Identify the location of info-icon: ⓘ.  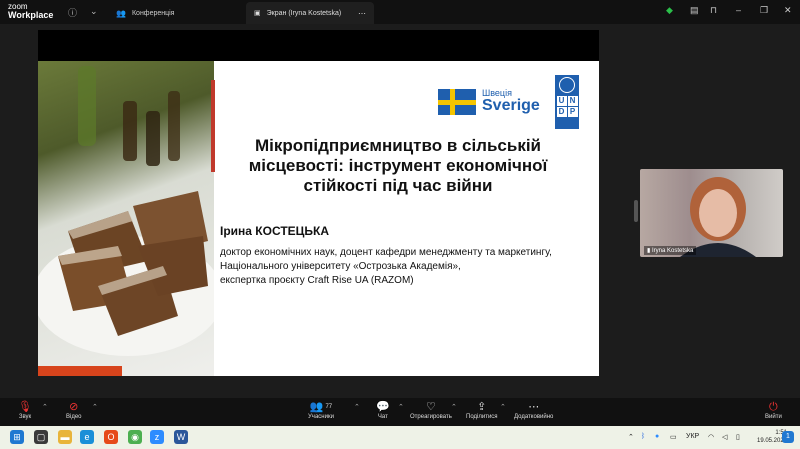
(72, 12).